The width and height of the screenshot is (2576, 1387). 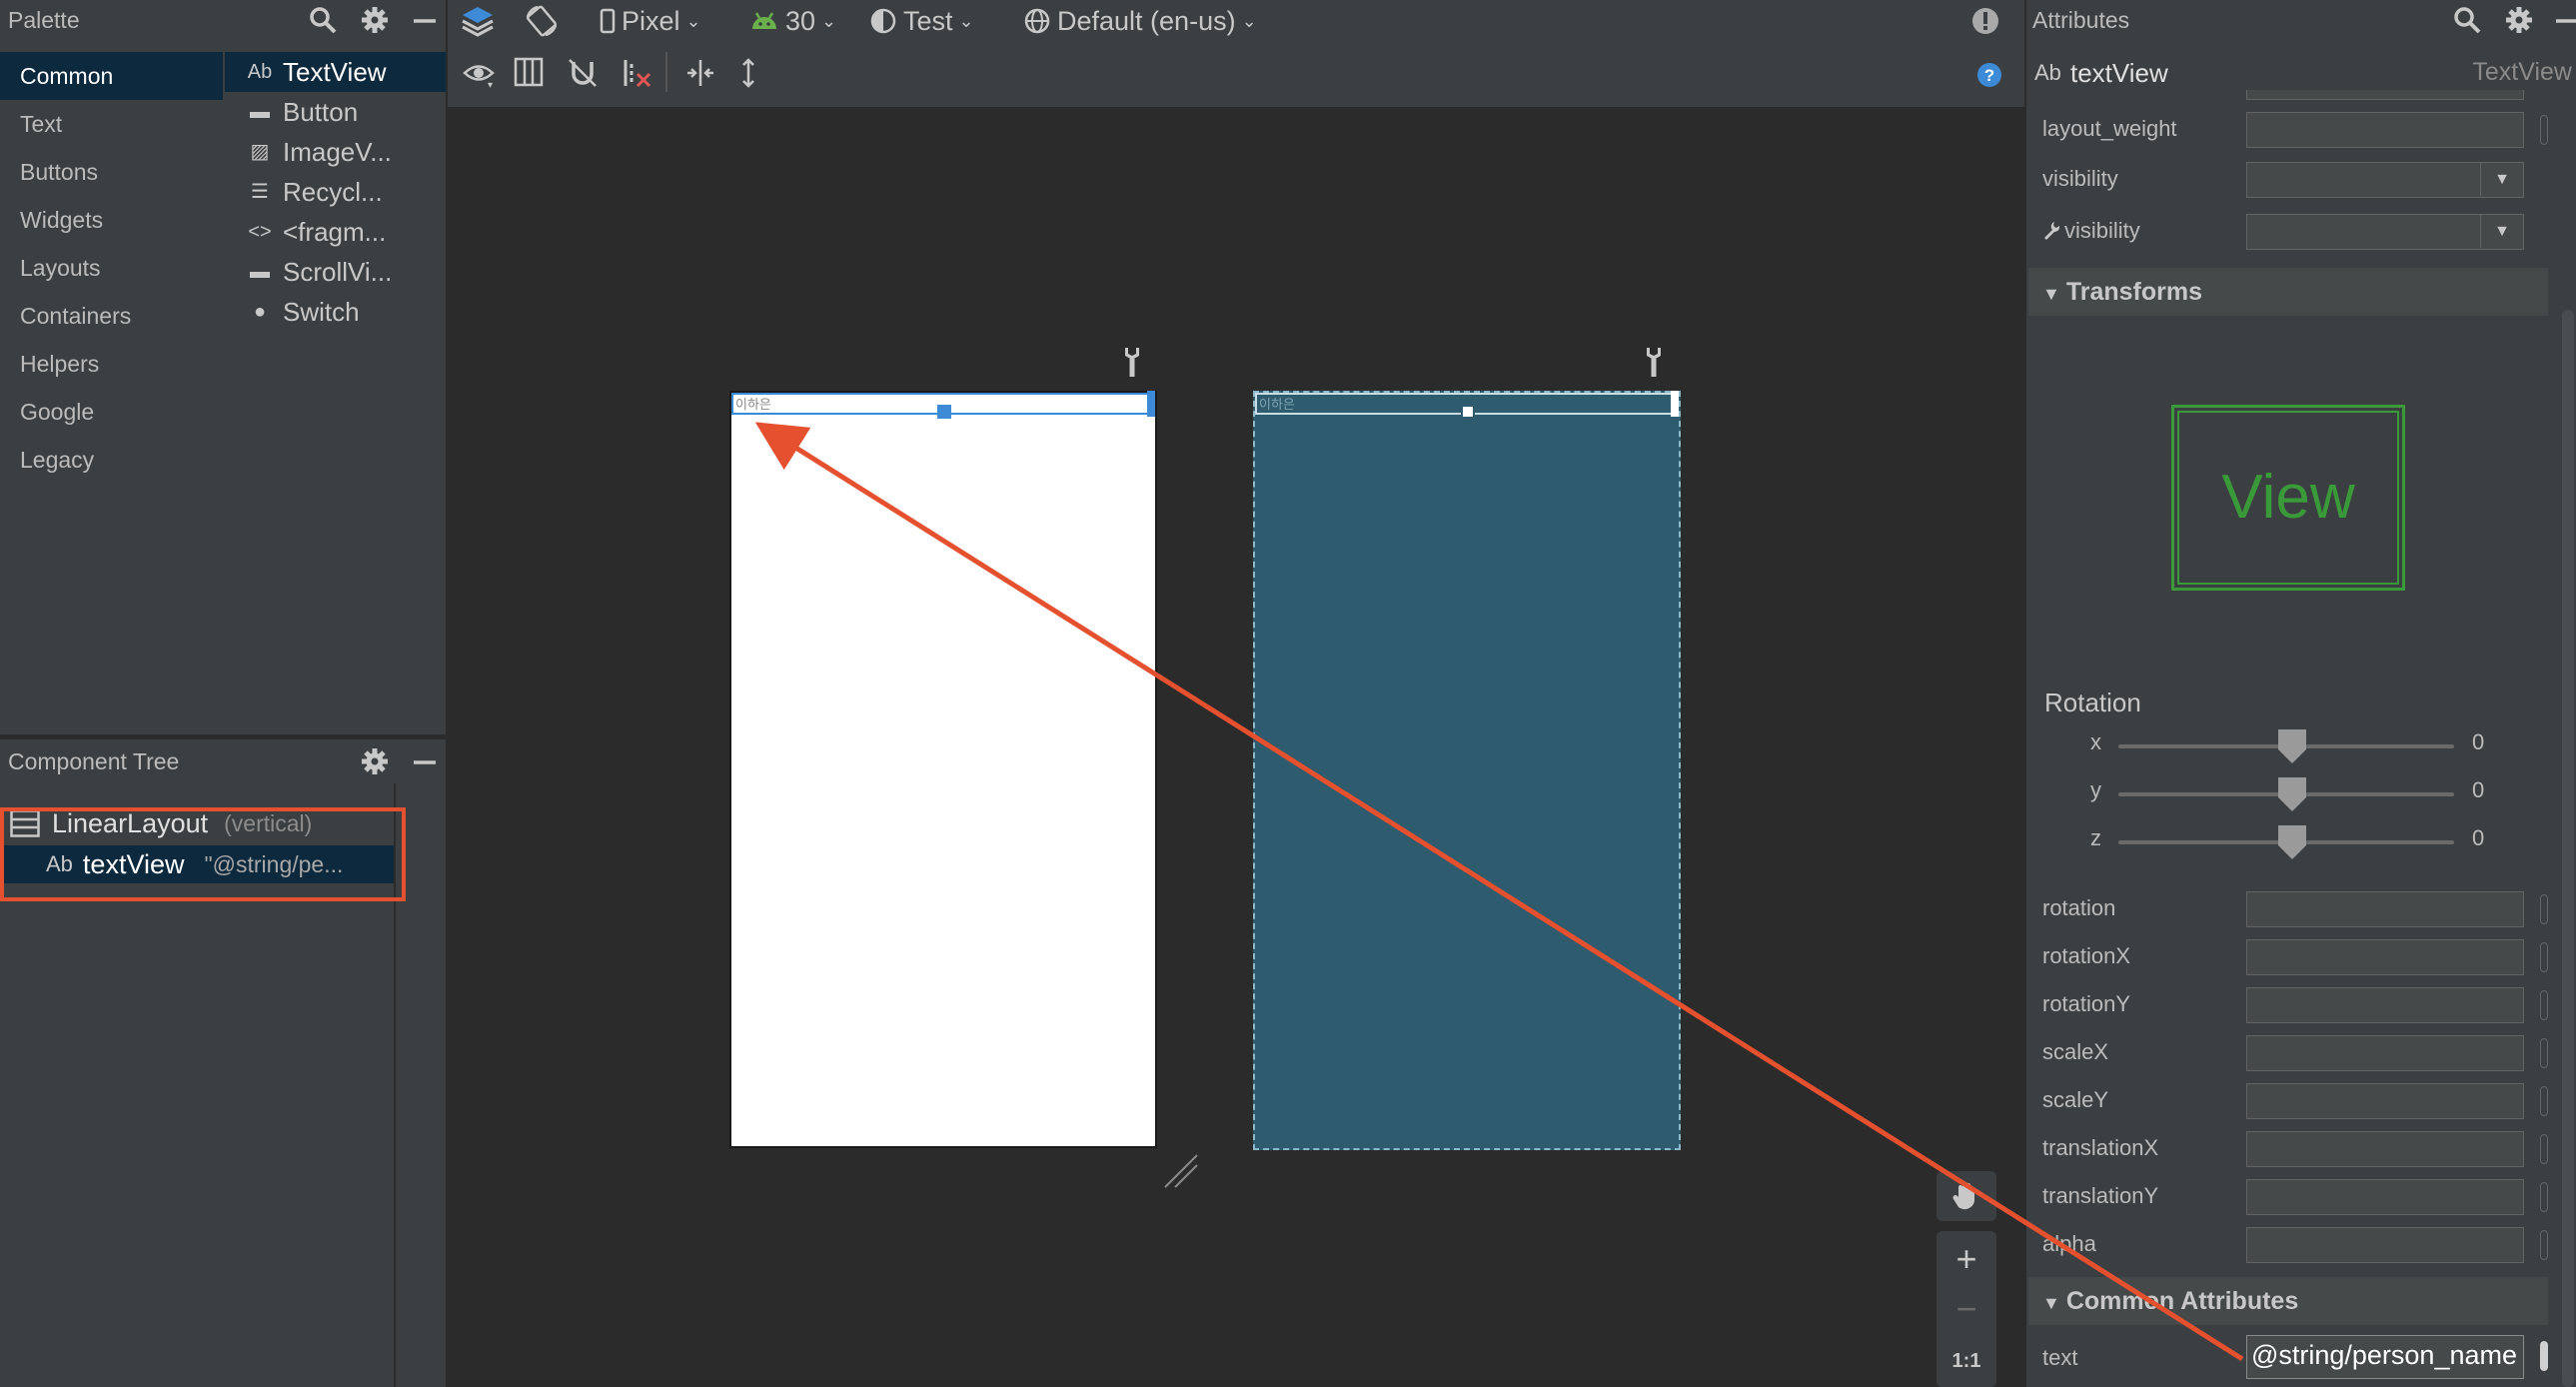 What do you see at coordinates (260, 152) in the screenshot?
I see `image-icon: ▨` at bounding box center [260, 152].